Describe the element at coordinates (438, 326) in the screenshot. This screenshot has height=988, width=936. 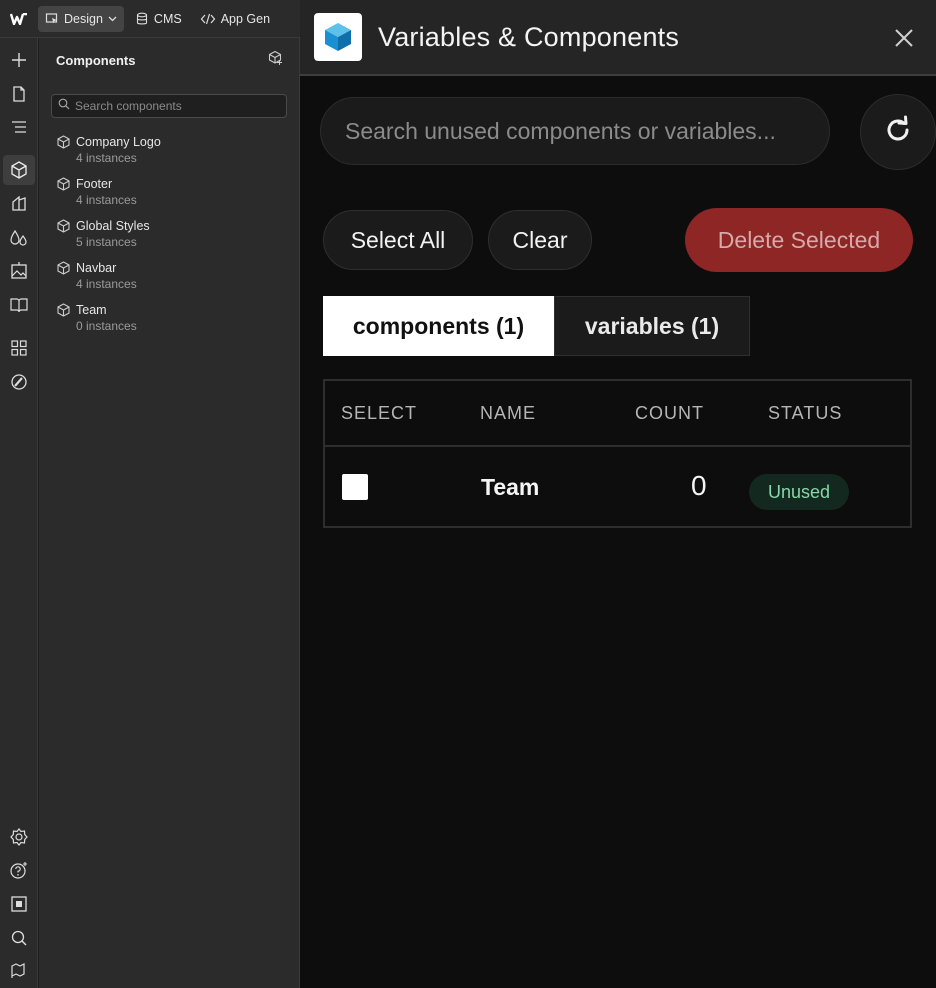
I see `tab-components: components (1)` at that location.